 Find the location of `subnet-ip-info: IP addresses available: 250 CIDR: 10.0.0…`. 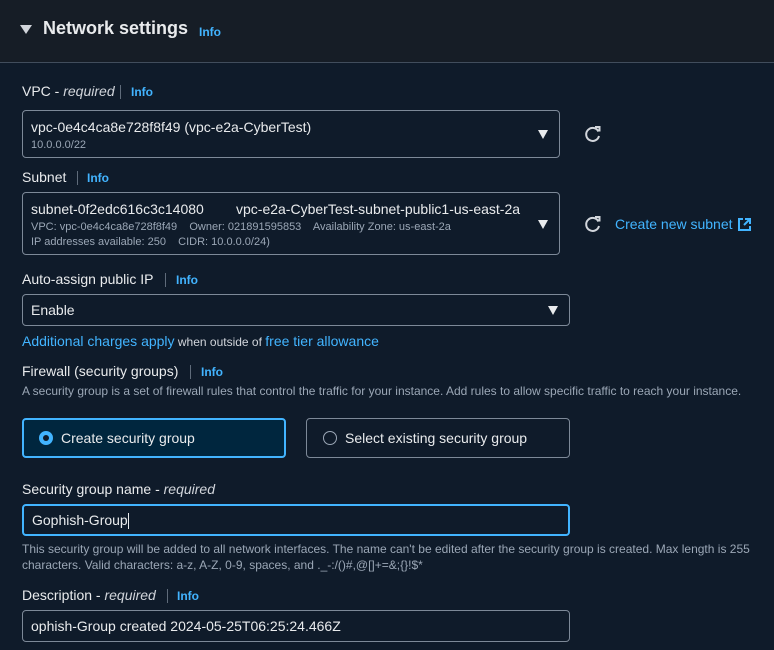

subnet-ip-info: IP addresses available: 250 CIDR: 10.0.0… is located at coordinates (150, 242).